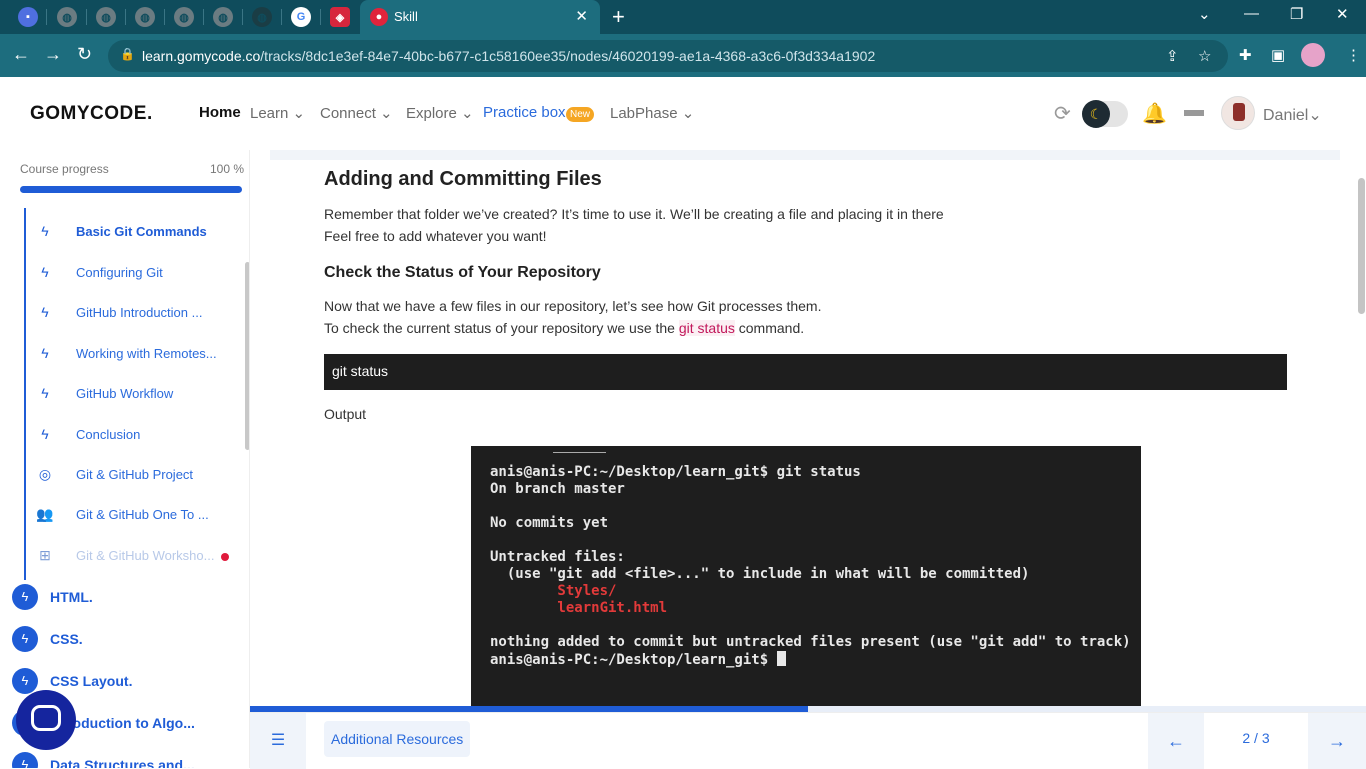  I want to click on tab-search-icon: ⌄, so click(1204, 14).